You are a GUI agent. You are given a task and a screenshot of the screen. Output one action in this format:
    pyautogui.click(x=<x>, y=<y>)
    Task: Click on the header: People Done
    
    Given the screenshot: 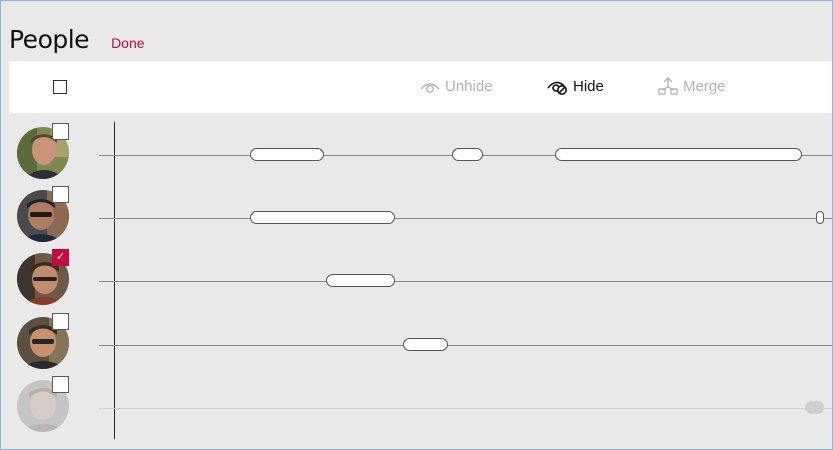 What is the action you would take?
    pyautogui.click(x=77, y=39)
    